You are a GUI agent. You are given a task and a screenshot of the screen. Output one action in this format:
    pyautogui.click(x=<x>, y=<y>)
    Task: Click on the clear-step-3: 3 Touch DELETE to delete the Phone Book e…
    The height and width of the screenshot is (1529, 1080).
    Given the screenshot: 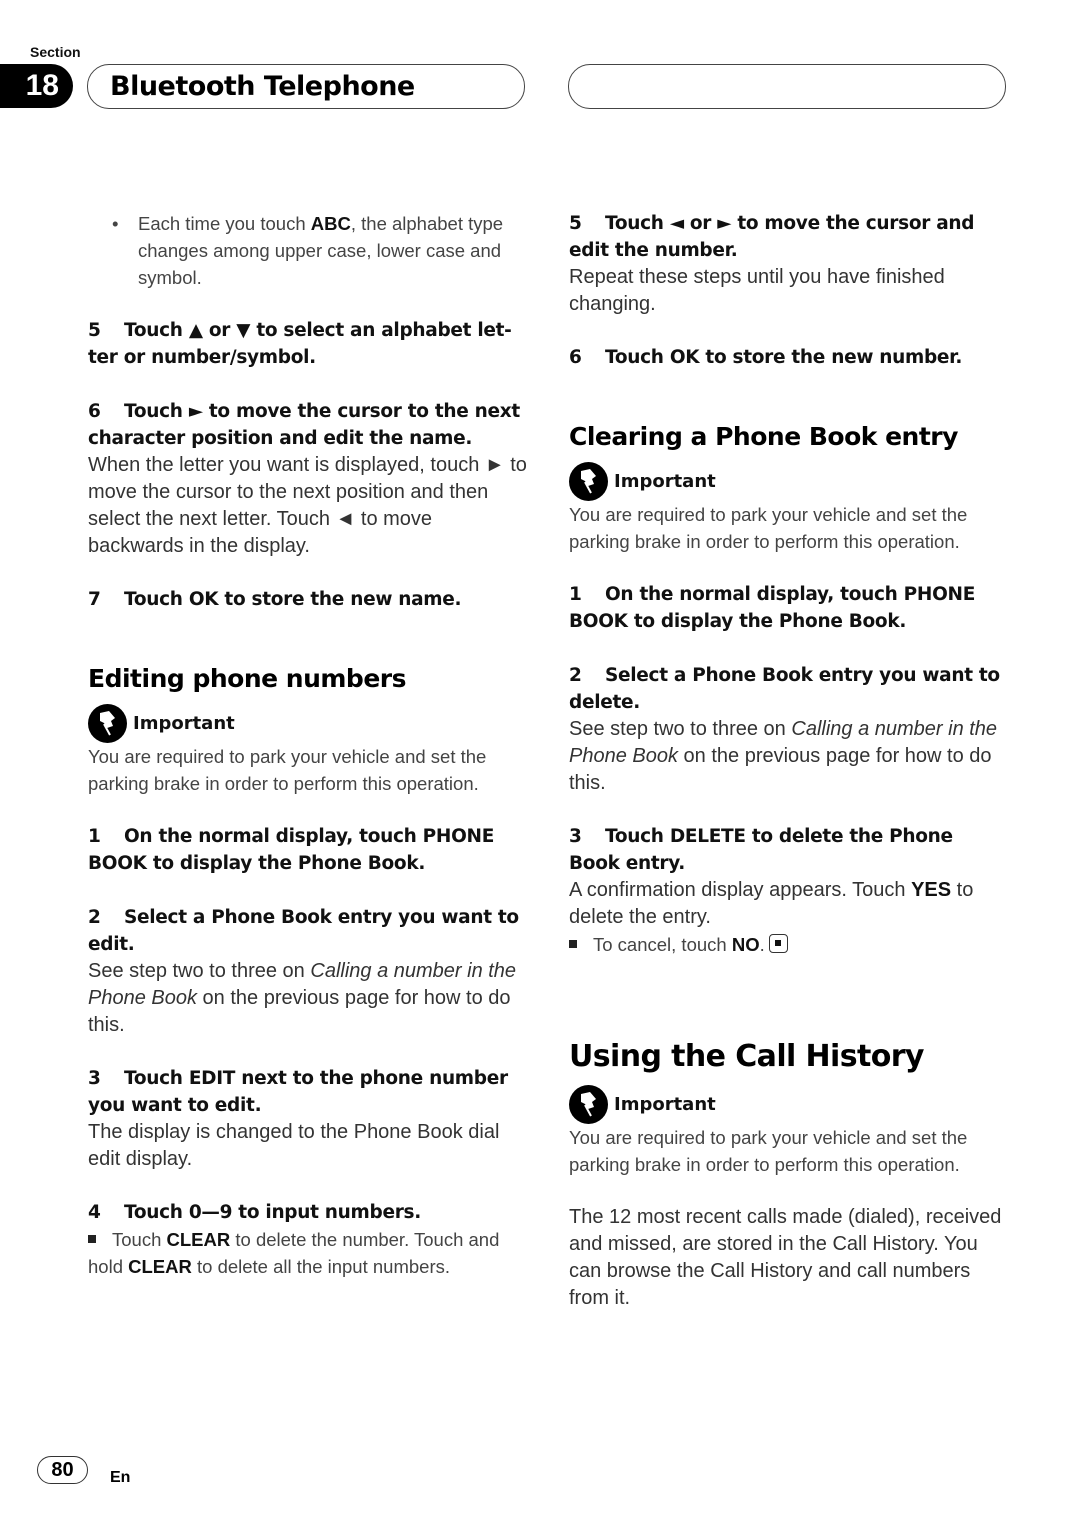 What is the action you would take?
    pyautogui.click(x=789, y=850)
    